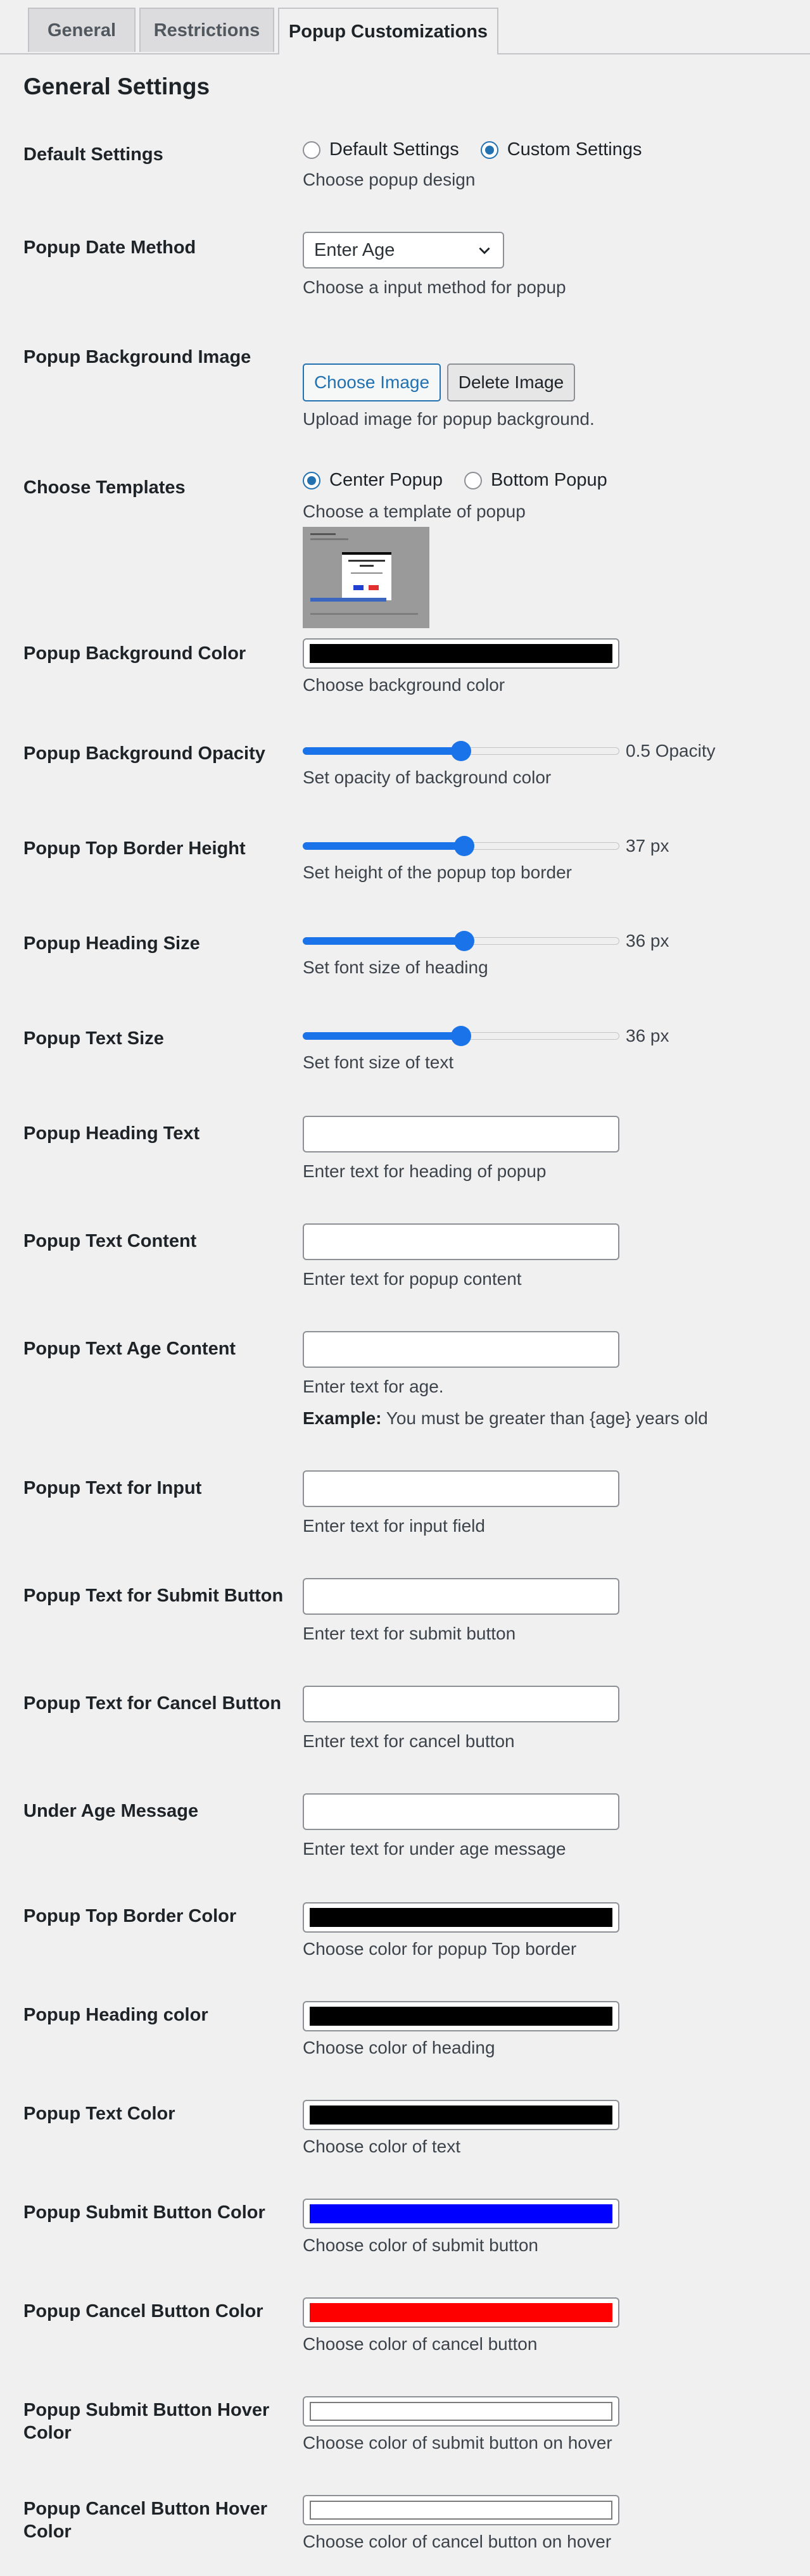  What do you see at coordinates (312, 150) in the screenshot?
I see `radio-default-settings` at bounding box center [312, 150].